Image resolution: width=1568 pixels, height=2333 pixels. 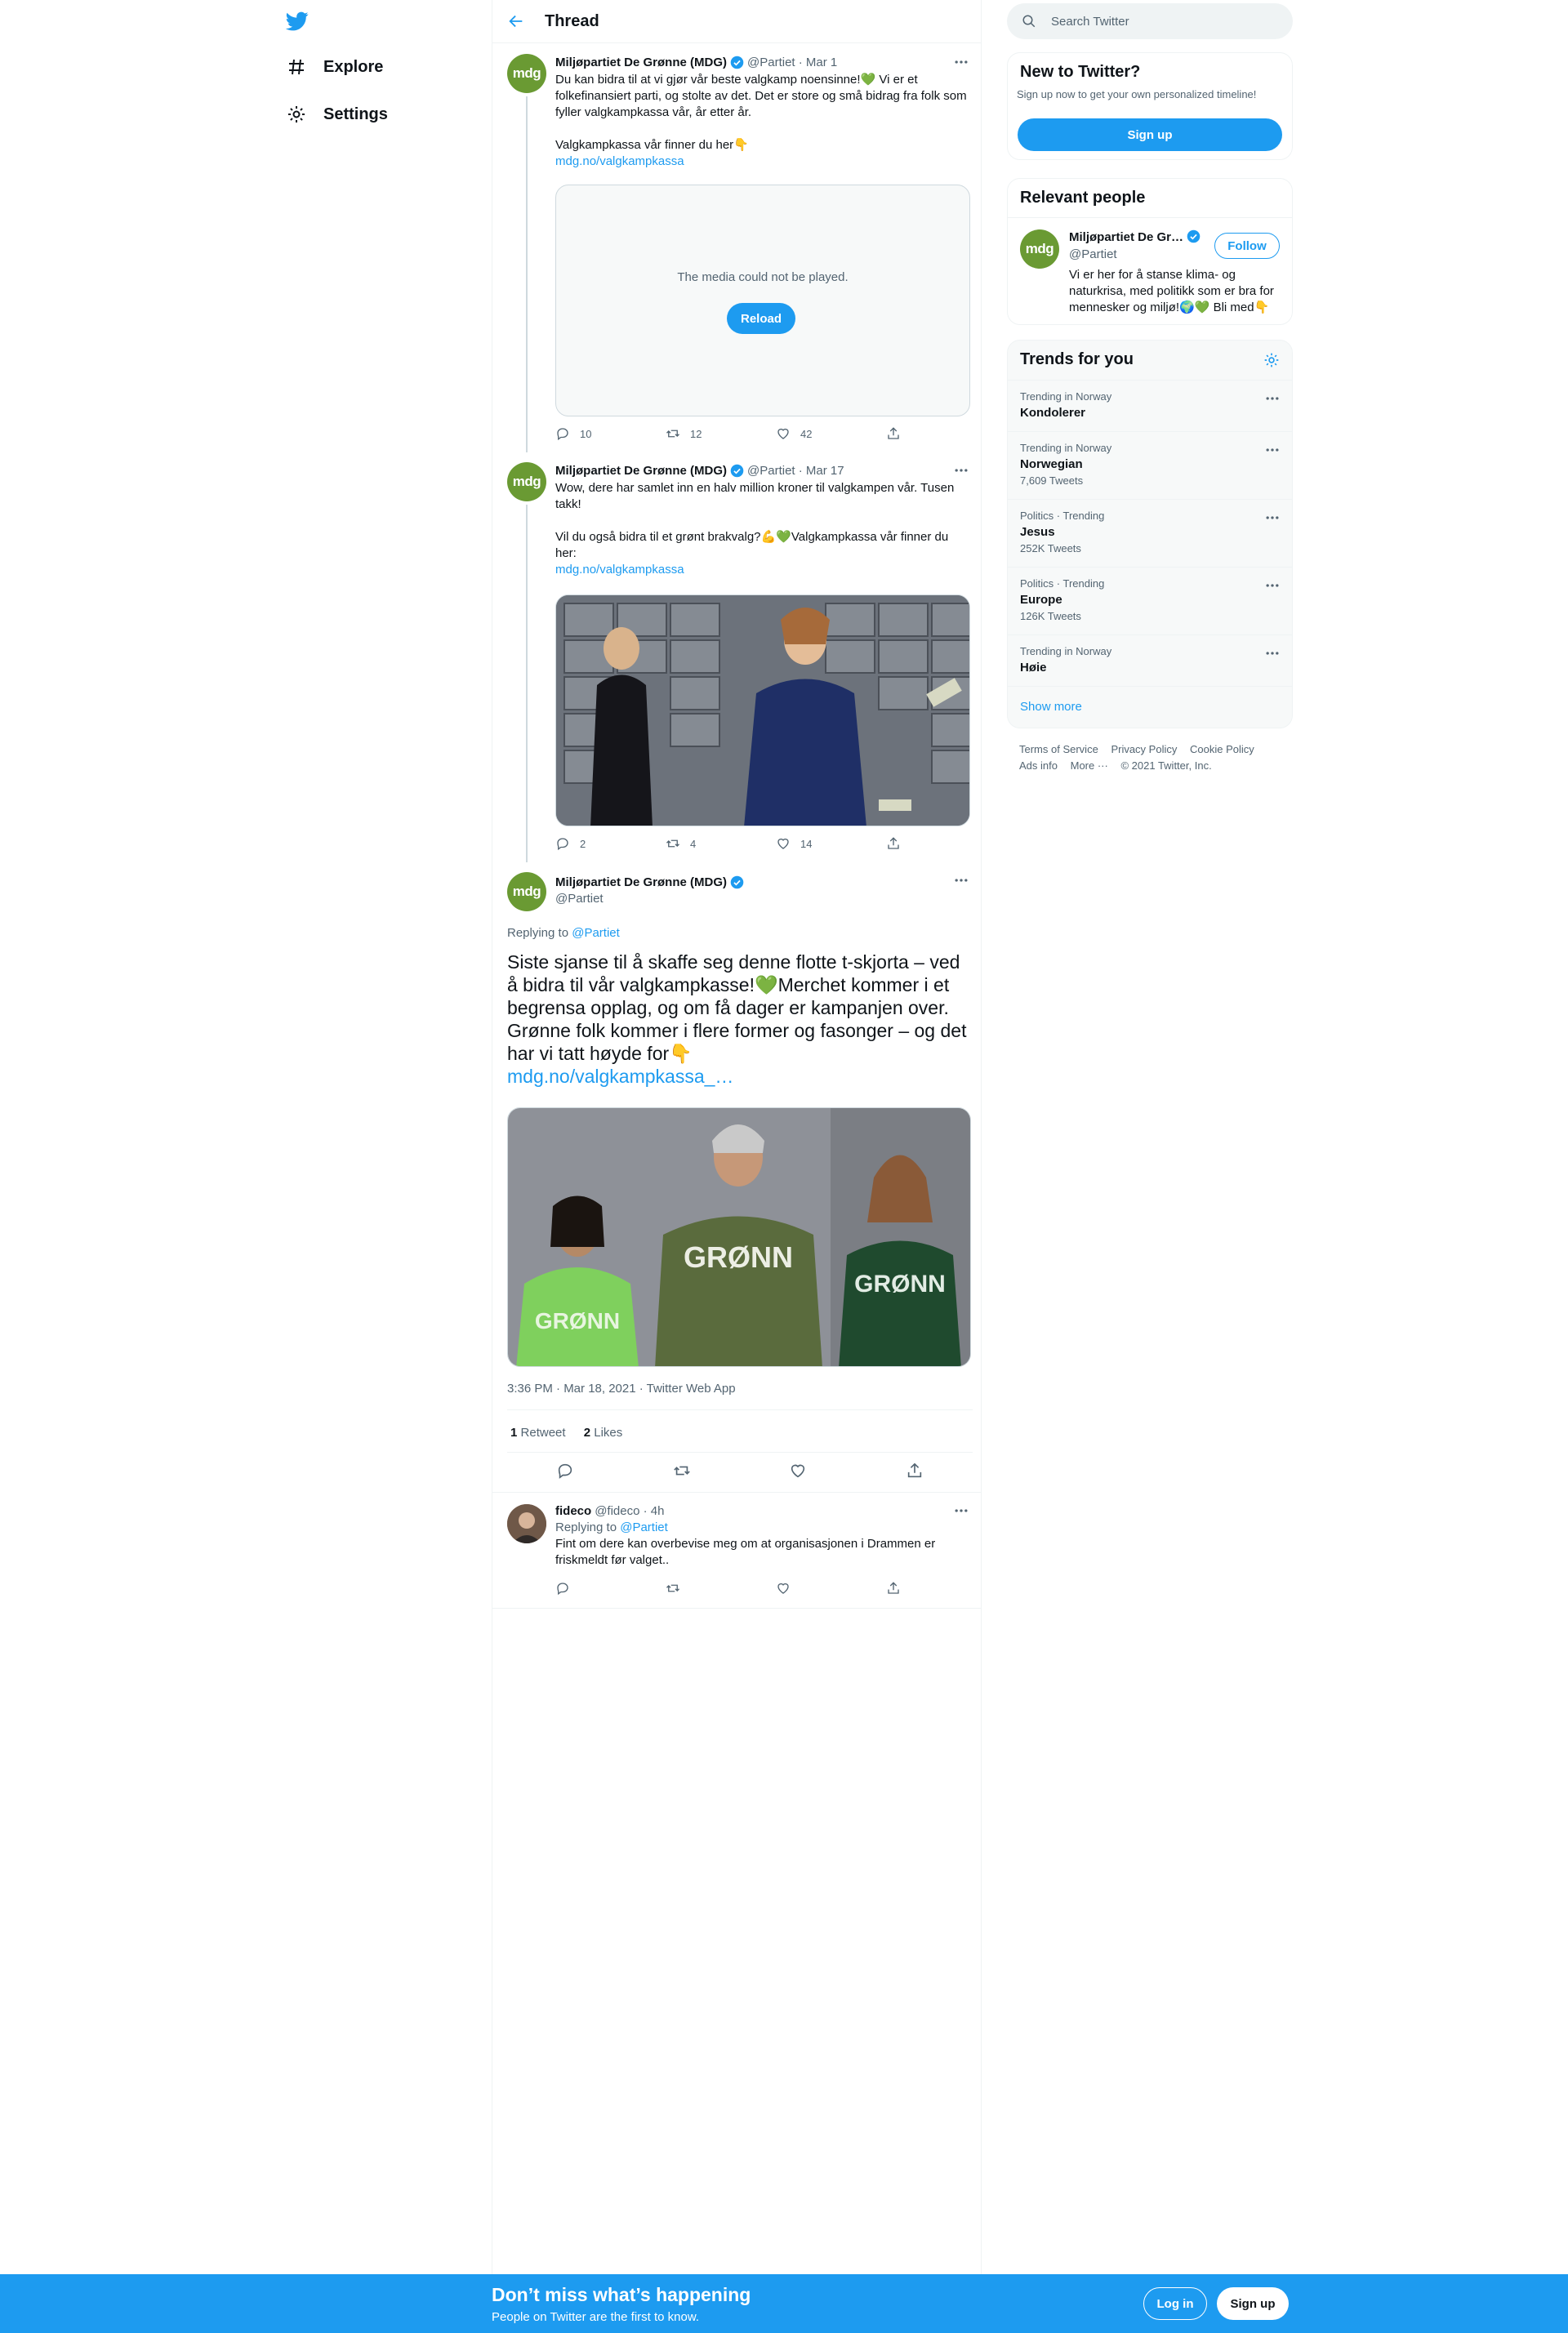 What do you see at coordinates (296, 67) in the screenshot?
I see `hashtag-icon` at bounding box center [296, 67].